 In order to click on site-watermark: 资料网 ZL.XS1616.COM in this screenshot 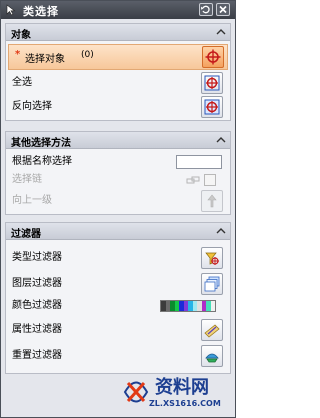, I will do `click(177, 395)`.